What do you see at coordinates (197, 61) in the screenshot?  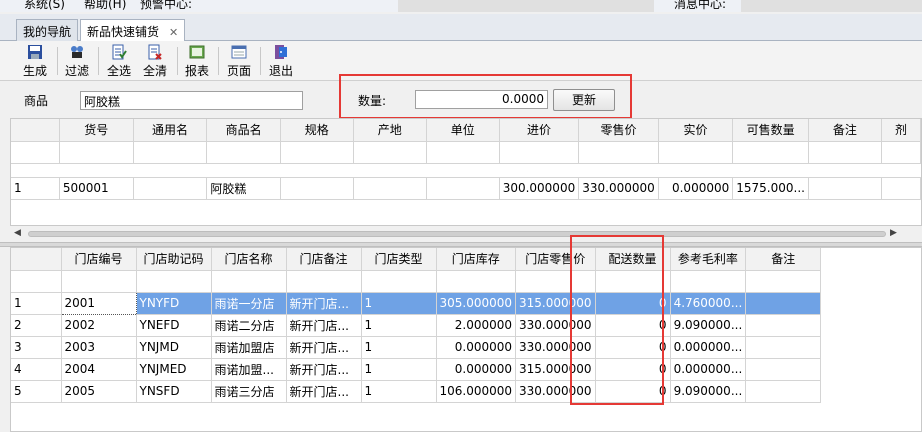 I see `report-button: 报表` at bounding box center [197, 61].